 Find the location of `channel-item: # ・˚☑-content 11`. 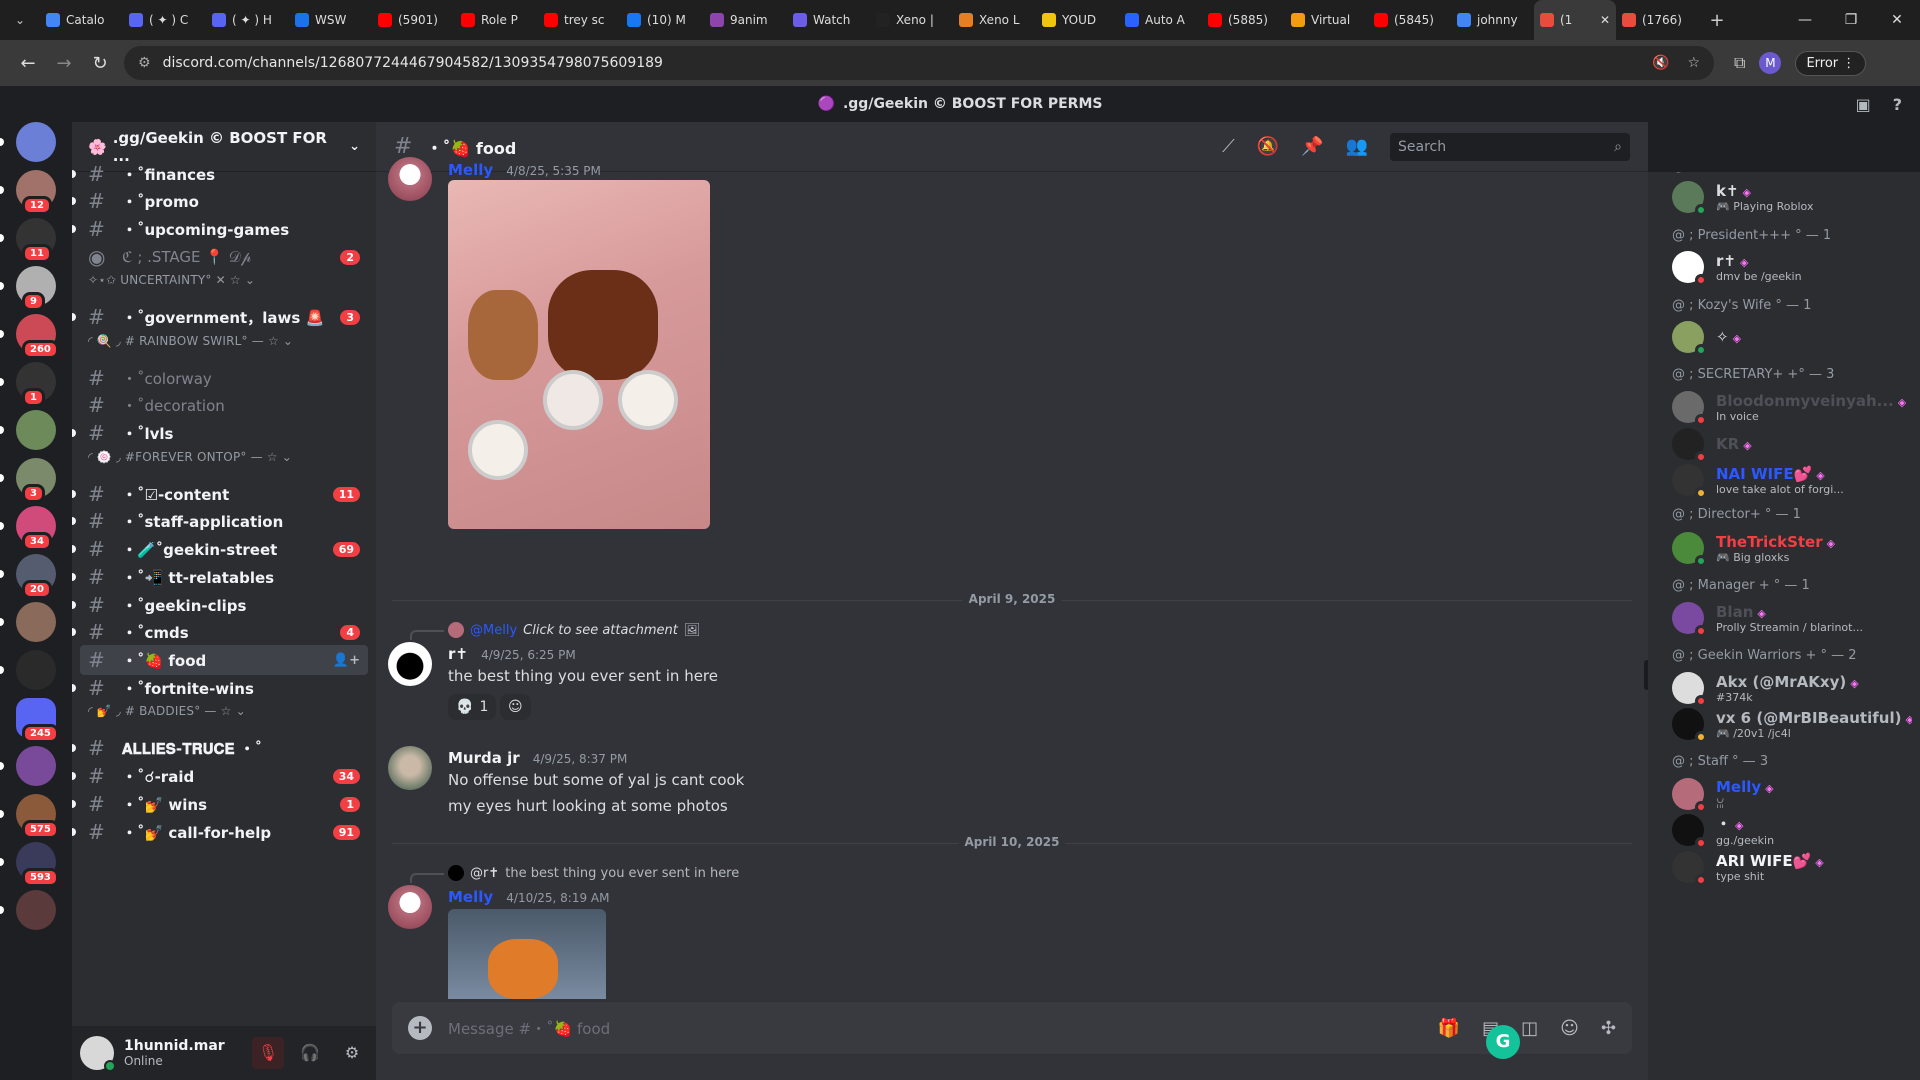

channel-item: # ・˚☑-content 11 is located at coordinates (220, 494).